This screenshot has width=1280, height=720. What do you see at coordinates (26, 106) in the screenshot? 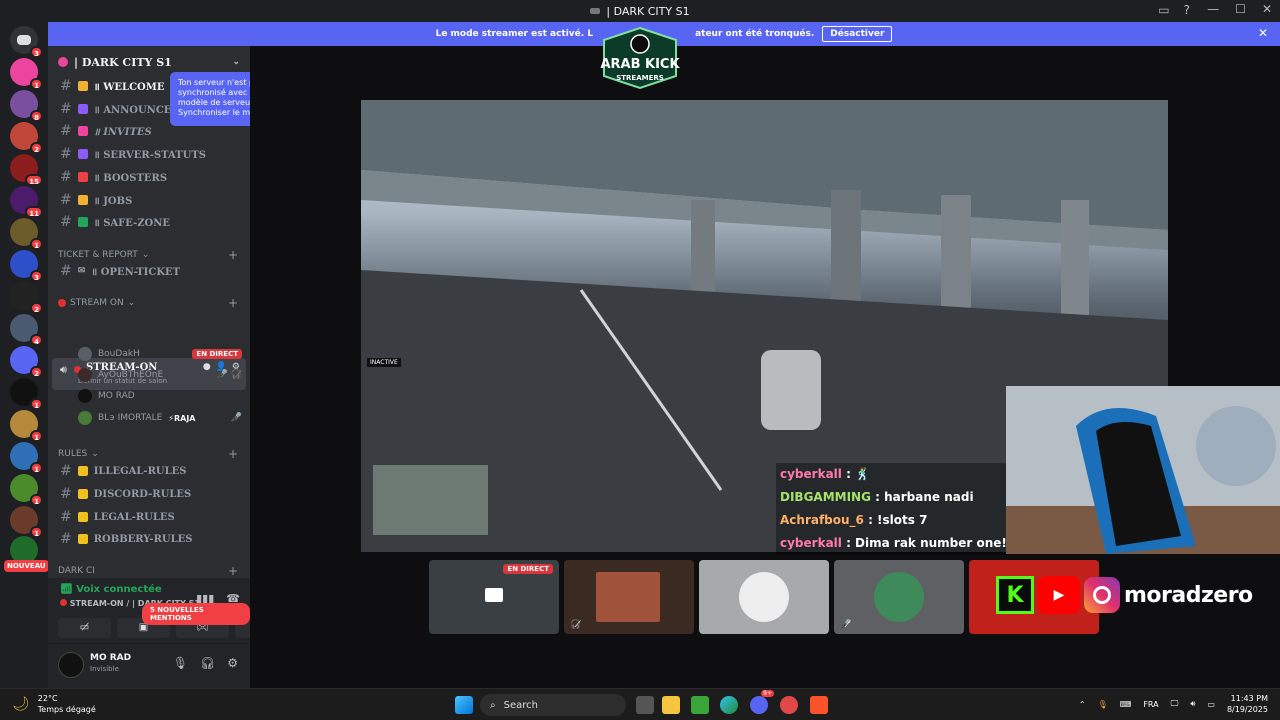
I see `guild-icon: 8` at bounding box center [26, 106].